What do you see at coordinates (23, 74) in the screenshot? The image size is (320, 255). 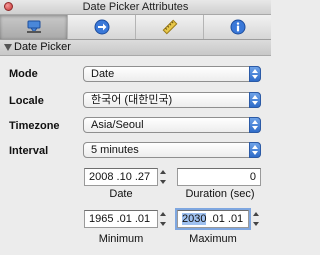 I see `mode-label: Mode` at bounding box center [23, 74].